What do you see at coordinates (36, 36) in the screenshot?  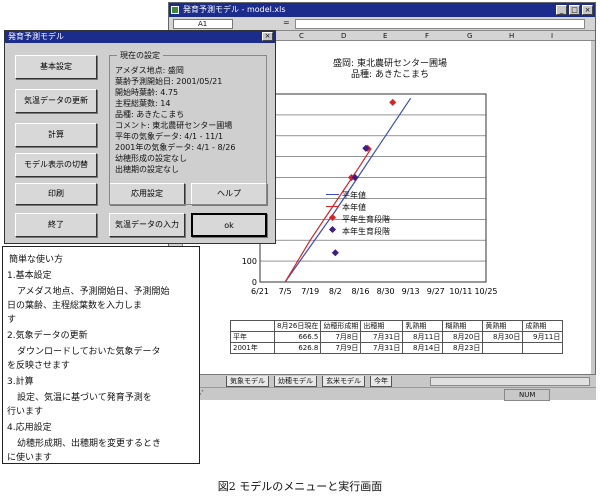 I see `dialog-title: 発育予測モデル` at bounding box center [36, 36].